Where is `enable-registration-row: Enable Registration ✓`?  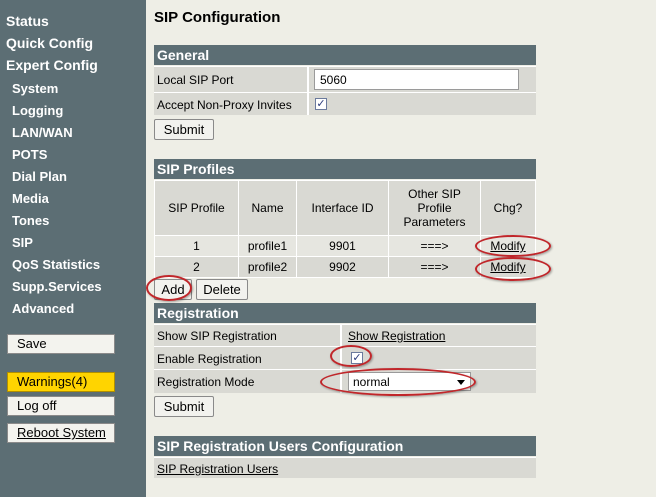 enable-registration-row: Enable Registration ✓ is located at coordinates (345, 357).